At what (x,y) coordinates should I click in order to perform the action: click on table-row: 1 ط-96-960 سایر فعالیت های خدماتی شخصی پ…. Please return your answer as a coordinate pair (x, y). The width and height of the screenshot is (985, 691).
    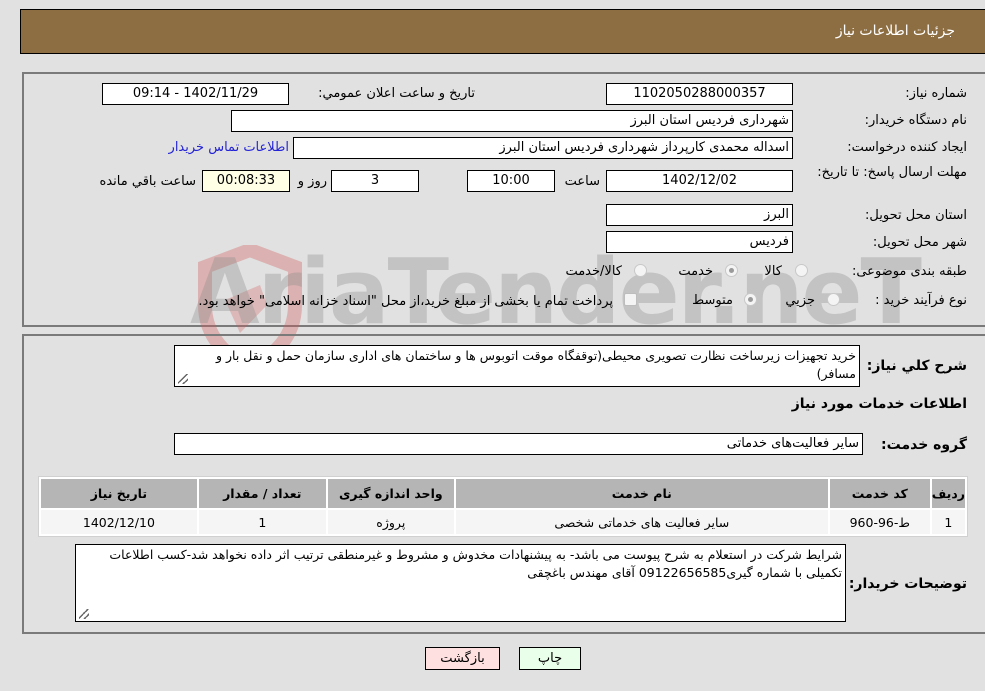
    Looking at the image, I should click on (503, 522).